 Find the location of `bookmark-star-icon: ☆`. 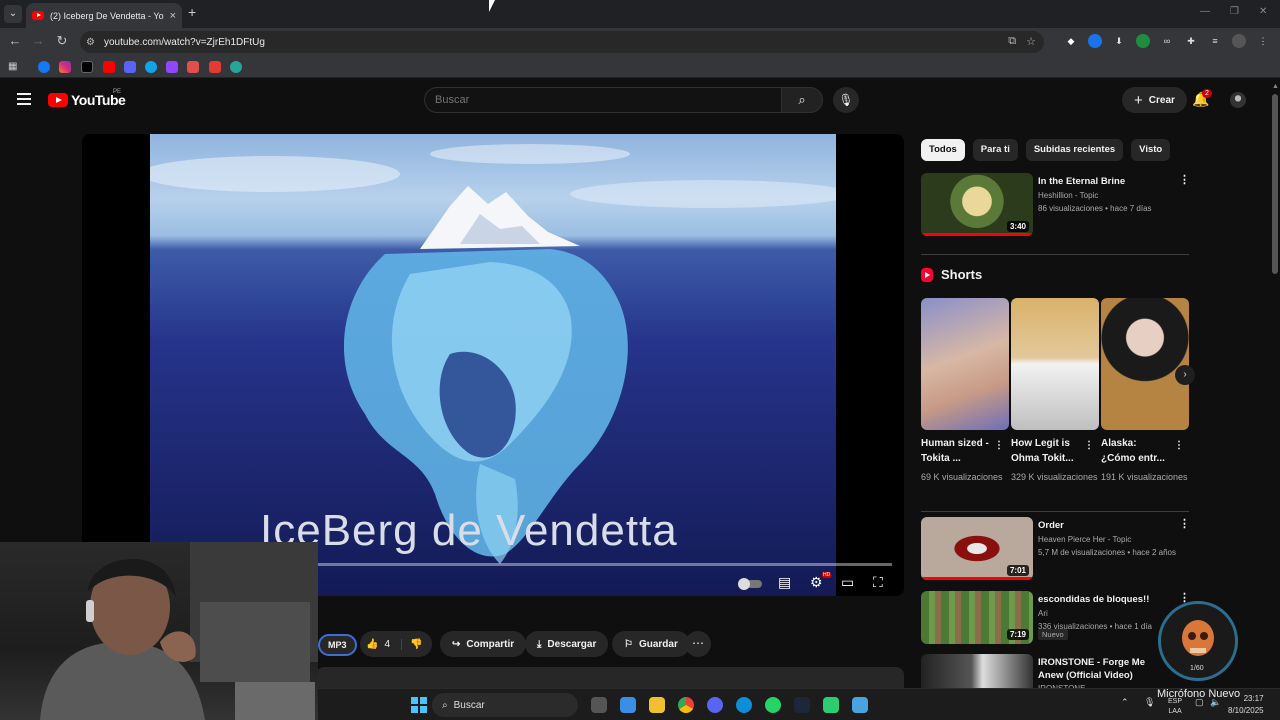

bookmark-star-icon: ☆ is located at coordinates (1031, 41).